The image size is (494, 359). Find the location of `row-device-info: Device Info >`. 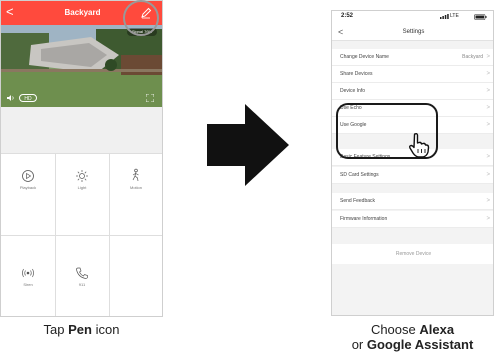

row-device-info: Device Info > is located at coordinates (412, 91).